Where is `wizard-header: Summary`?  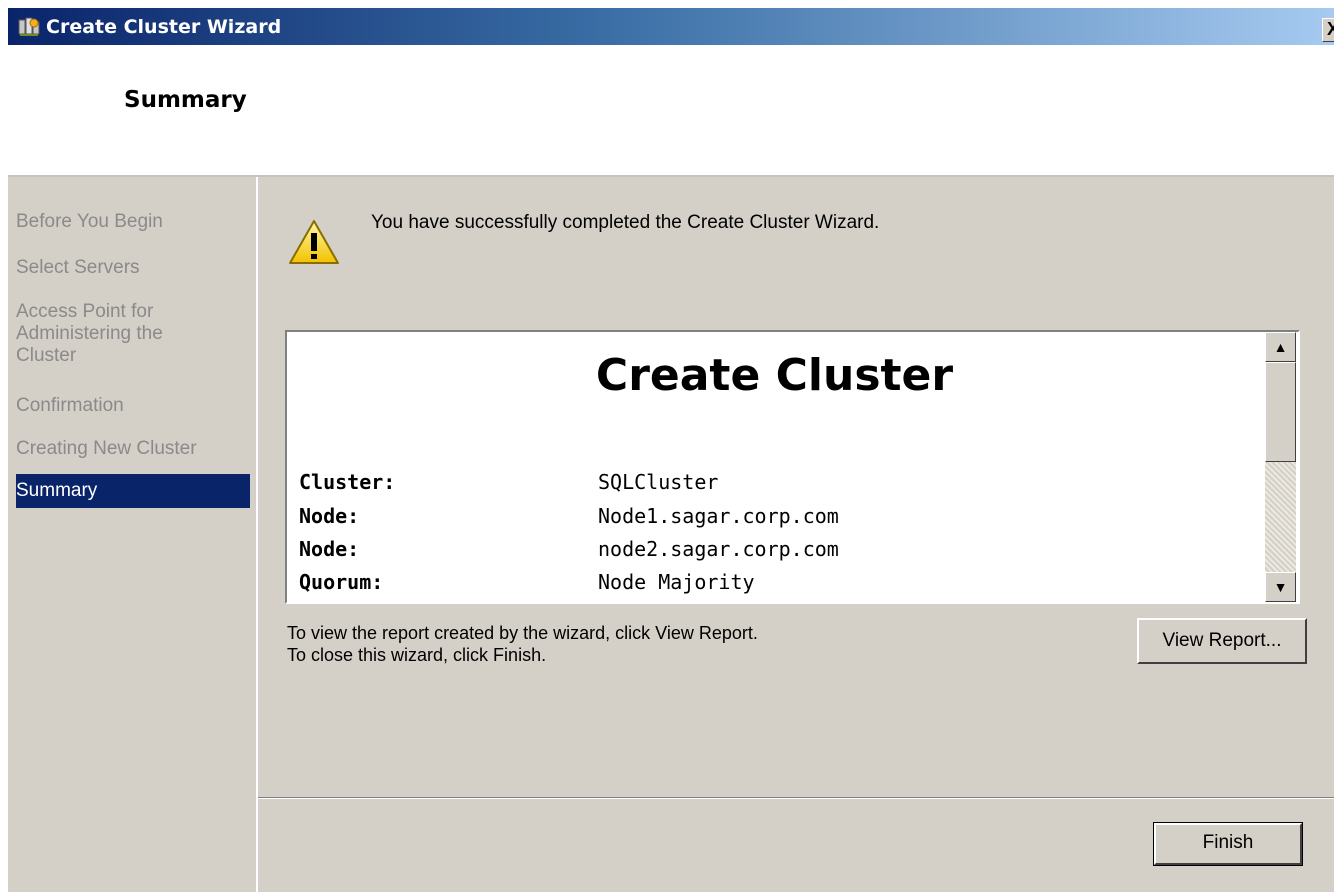 wizard-header: Summary is located at coordinates (671, 111).